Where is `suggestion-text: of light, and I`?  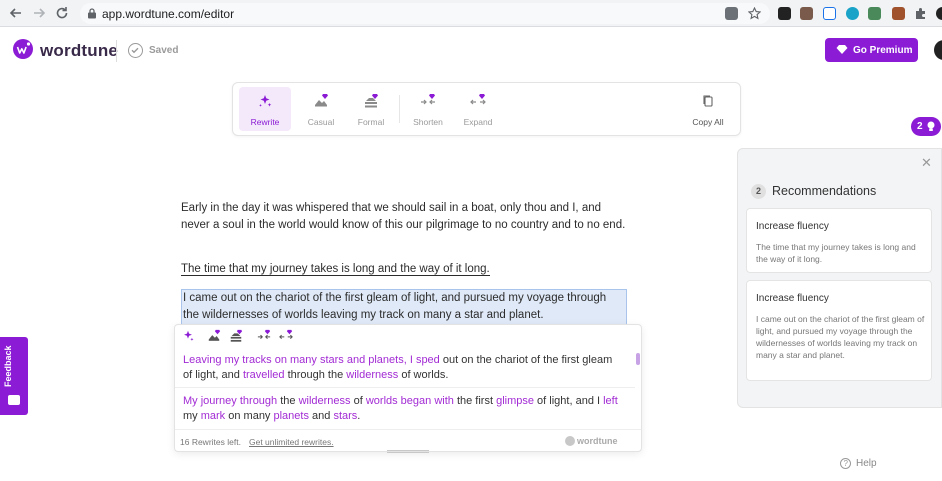 suggestion-text: of light, and I is located at coordinates (569, 401).